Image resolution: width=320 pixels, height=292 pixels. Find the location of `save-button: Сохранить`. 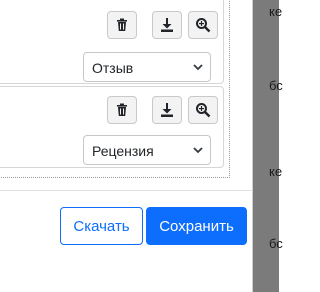

save-button: Сохранить is located at coordinates (196, 226).